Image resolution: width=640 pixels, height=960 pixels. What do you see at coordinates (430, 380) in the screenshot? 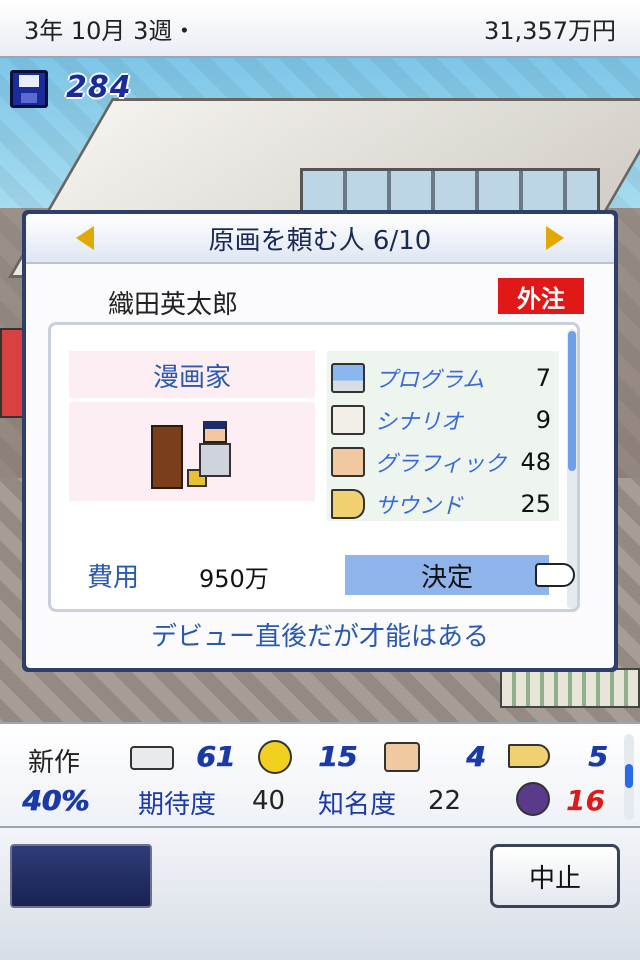
I see `stat-label: プログラム` at bounding box center [430, 380].